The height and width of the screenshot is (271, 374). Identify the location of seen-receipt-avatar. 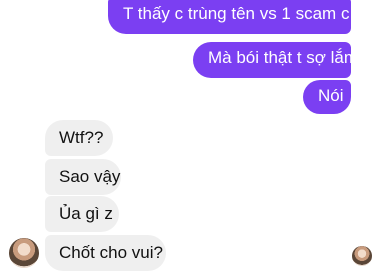
(362, 256).